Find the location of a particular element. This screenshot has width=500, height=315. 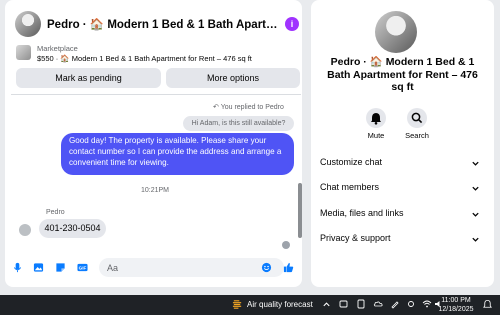

chevron-up-icon is located at coordinates (326, 304).